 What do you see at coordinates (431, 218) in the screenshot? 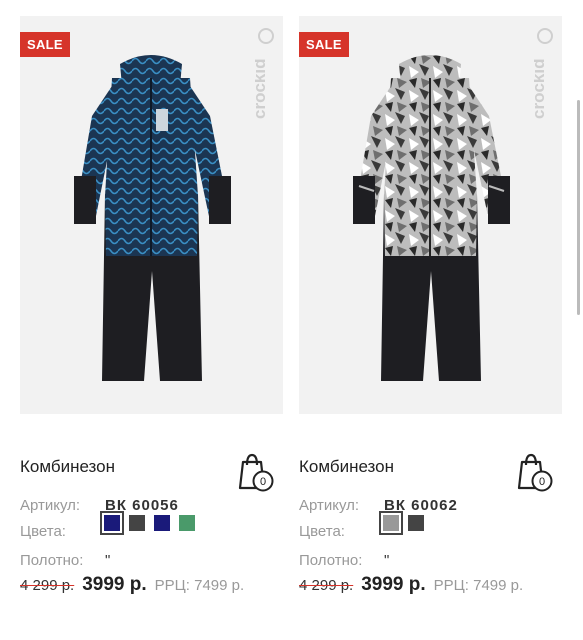
I see `snowsuit-image-gray` at bounding box center [431, 218].